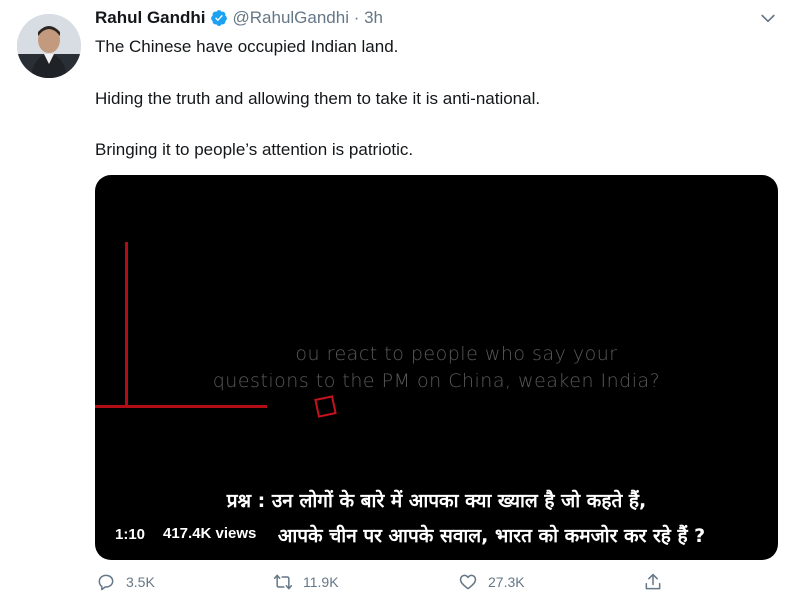  I want to click on reply-icon, so click(106, 582).